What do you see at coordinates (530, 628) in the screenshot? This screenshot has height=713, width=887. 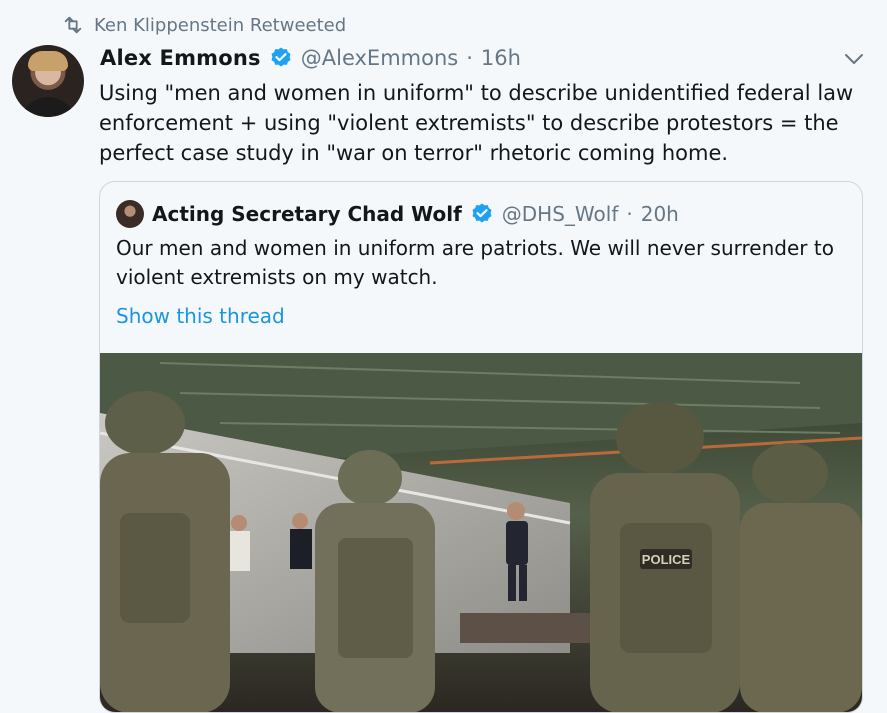 I see `stage-steps` at bounding box center [530, 628].